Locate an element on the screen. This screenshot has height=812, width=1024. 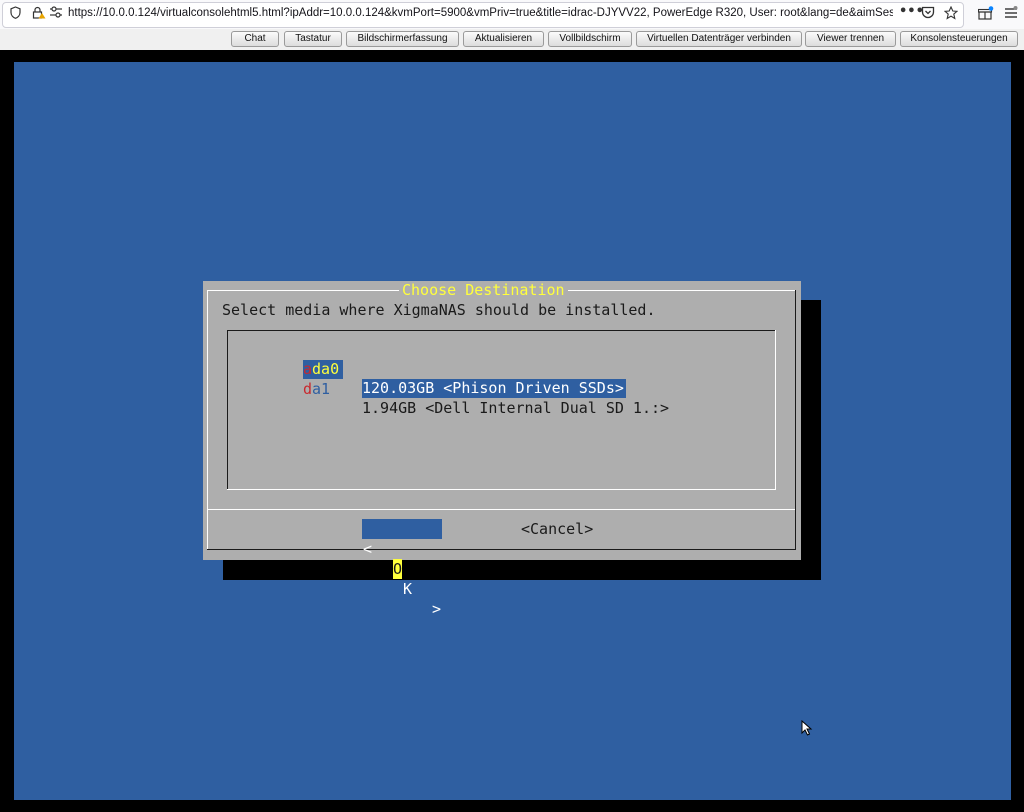
bookmark-star-icon is located at coordinates (951, 14).